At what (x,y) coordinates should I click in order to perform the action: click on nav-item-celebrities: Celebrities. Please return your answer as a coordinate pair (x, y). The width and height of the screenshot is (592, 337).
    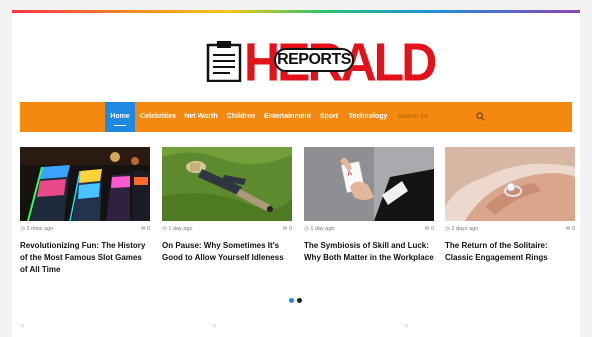
    Looking at the image, I should click on (158, 117).